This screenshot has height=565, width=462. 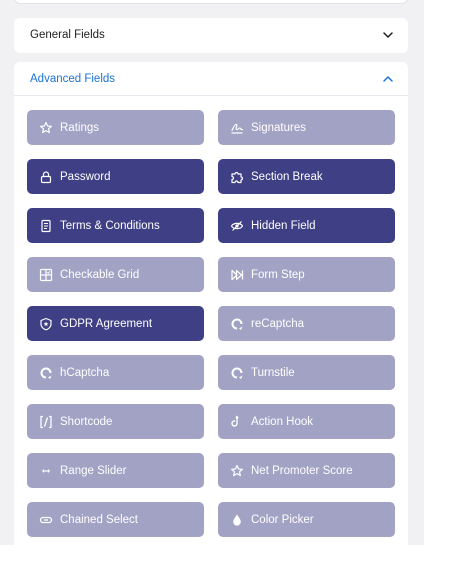 What do you see at coordinates (110, 225) in the screenshot?
I see `field-label: Terms & Conditions` at bounding box center [110, 225].